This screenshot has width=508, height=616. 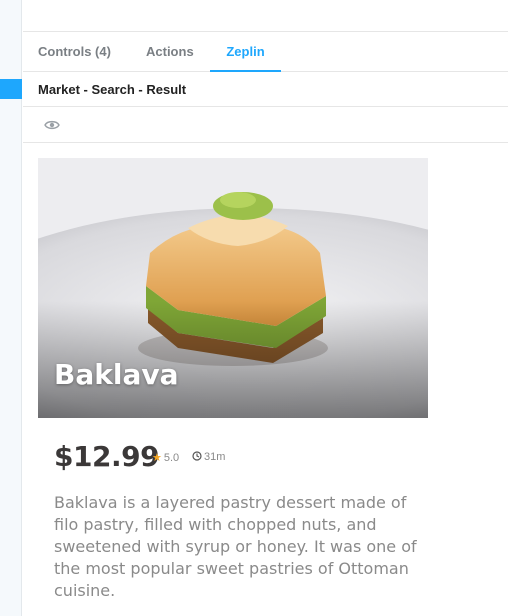 I want to click on active-story-indicator, so click(x=11, y=89).